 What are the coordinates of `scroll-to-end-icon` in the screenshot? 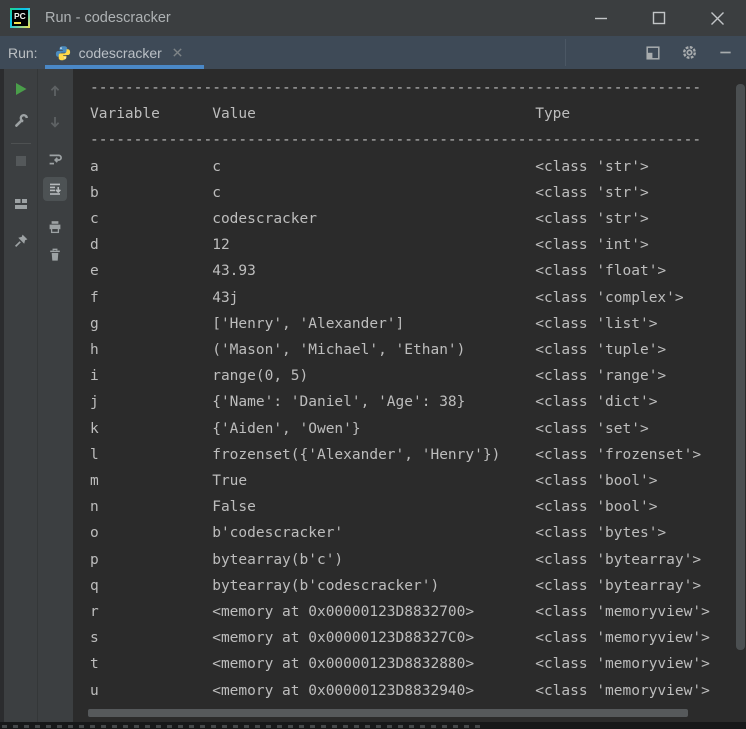 It's located at (55, 189).